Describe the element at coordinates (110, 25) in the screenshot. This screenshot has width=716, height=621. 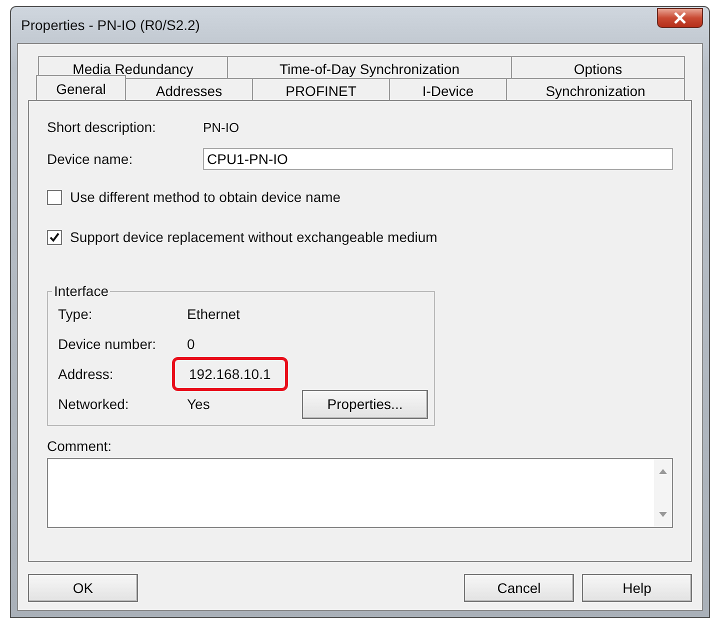
I see `window-title: Properties - PN-IO (R0/S2.2)` at that location.